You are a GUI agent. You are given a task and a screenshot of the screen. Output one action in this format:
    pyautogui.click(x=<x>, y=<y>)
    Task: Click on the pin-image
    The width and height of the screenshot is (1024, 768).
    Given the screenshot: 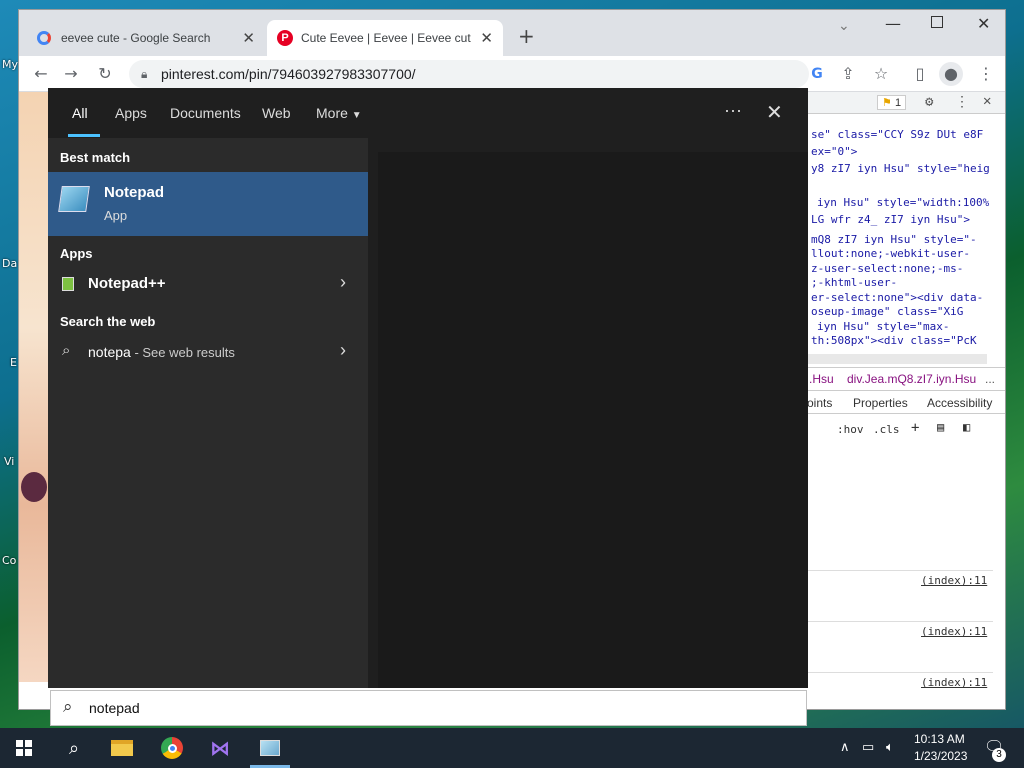 What is the action you would take?
    pyautogui.click(x=34, y=387)
    